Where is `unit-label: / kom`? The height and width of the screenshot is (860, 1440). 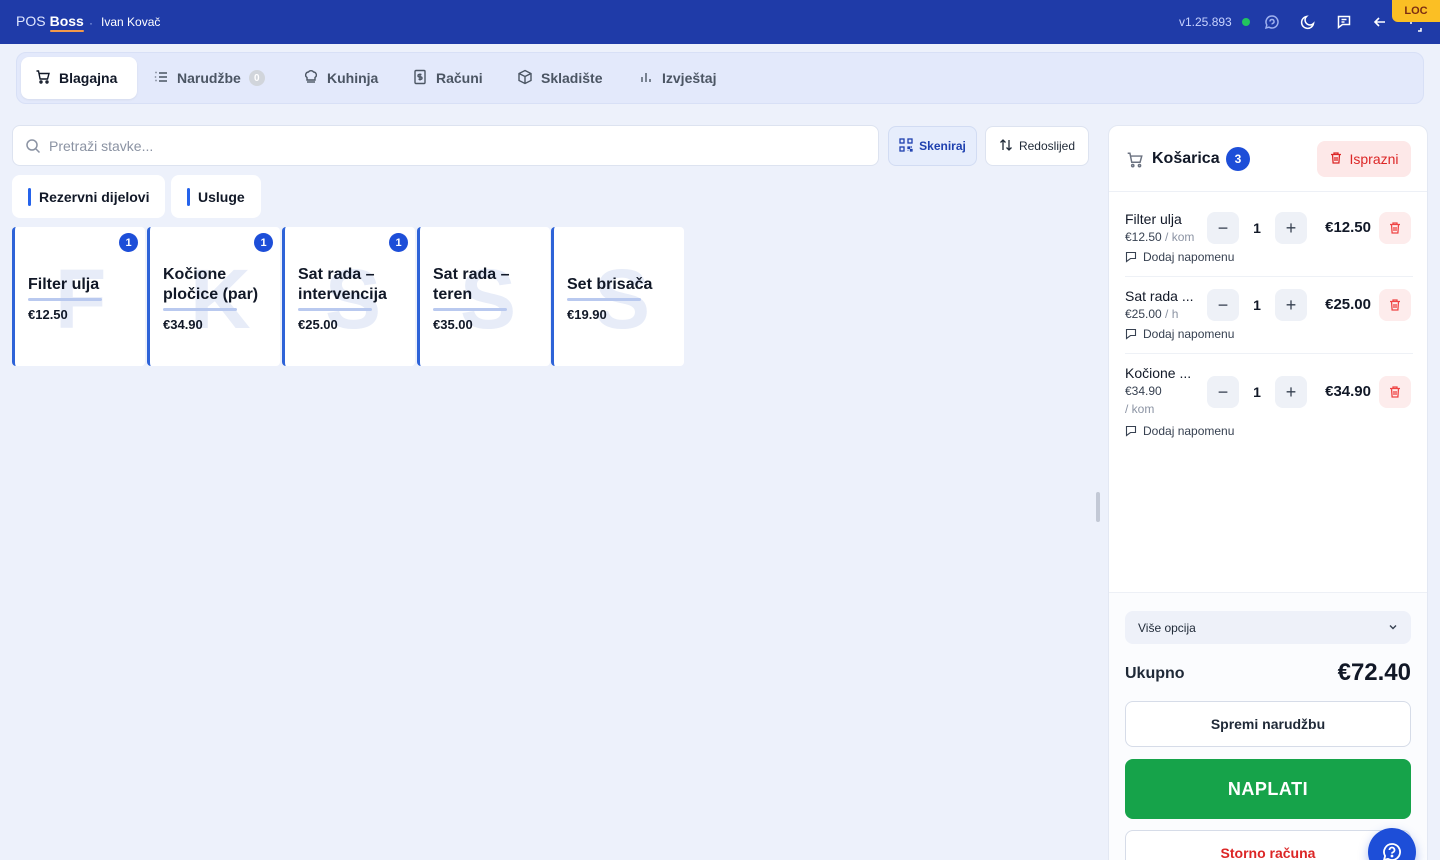
unit-label: / kom is located at coordinates (1178, 237).